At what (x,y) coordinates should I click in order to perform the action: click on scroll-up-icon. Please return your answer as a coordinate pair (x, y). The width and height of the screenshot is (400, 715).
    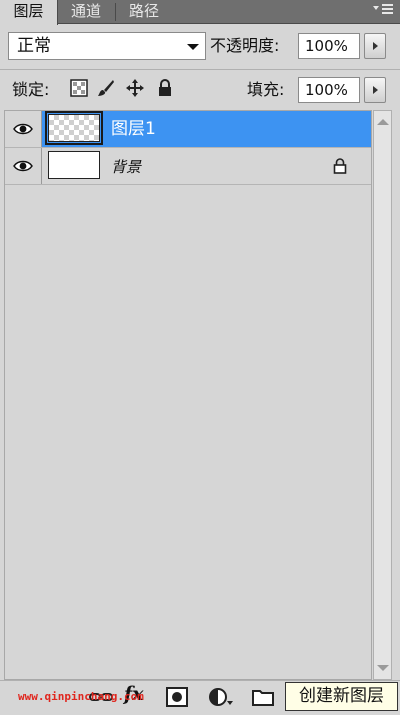
    Looking at the image, I should click on (383, 122).